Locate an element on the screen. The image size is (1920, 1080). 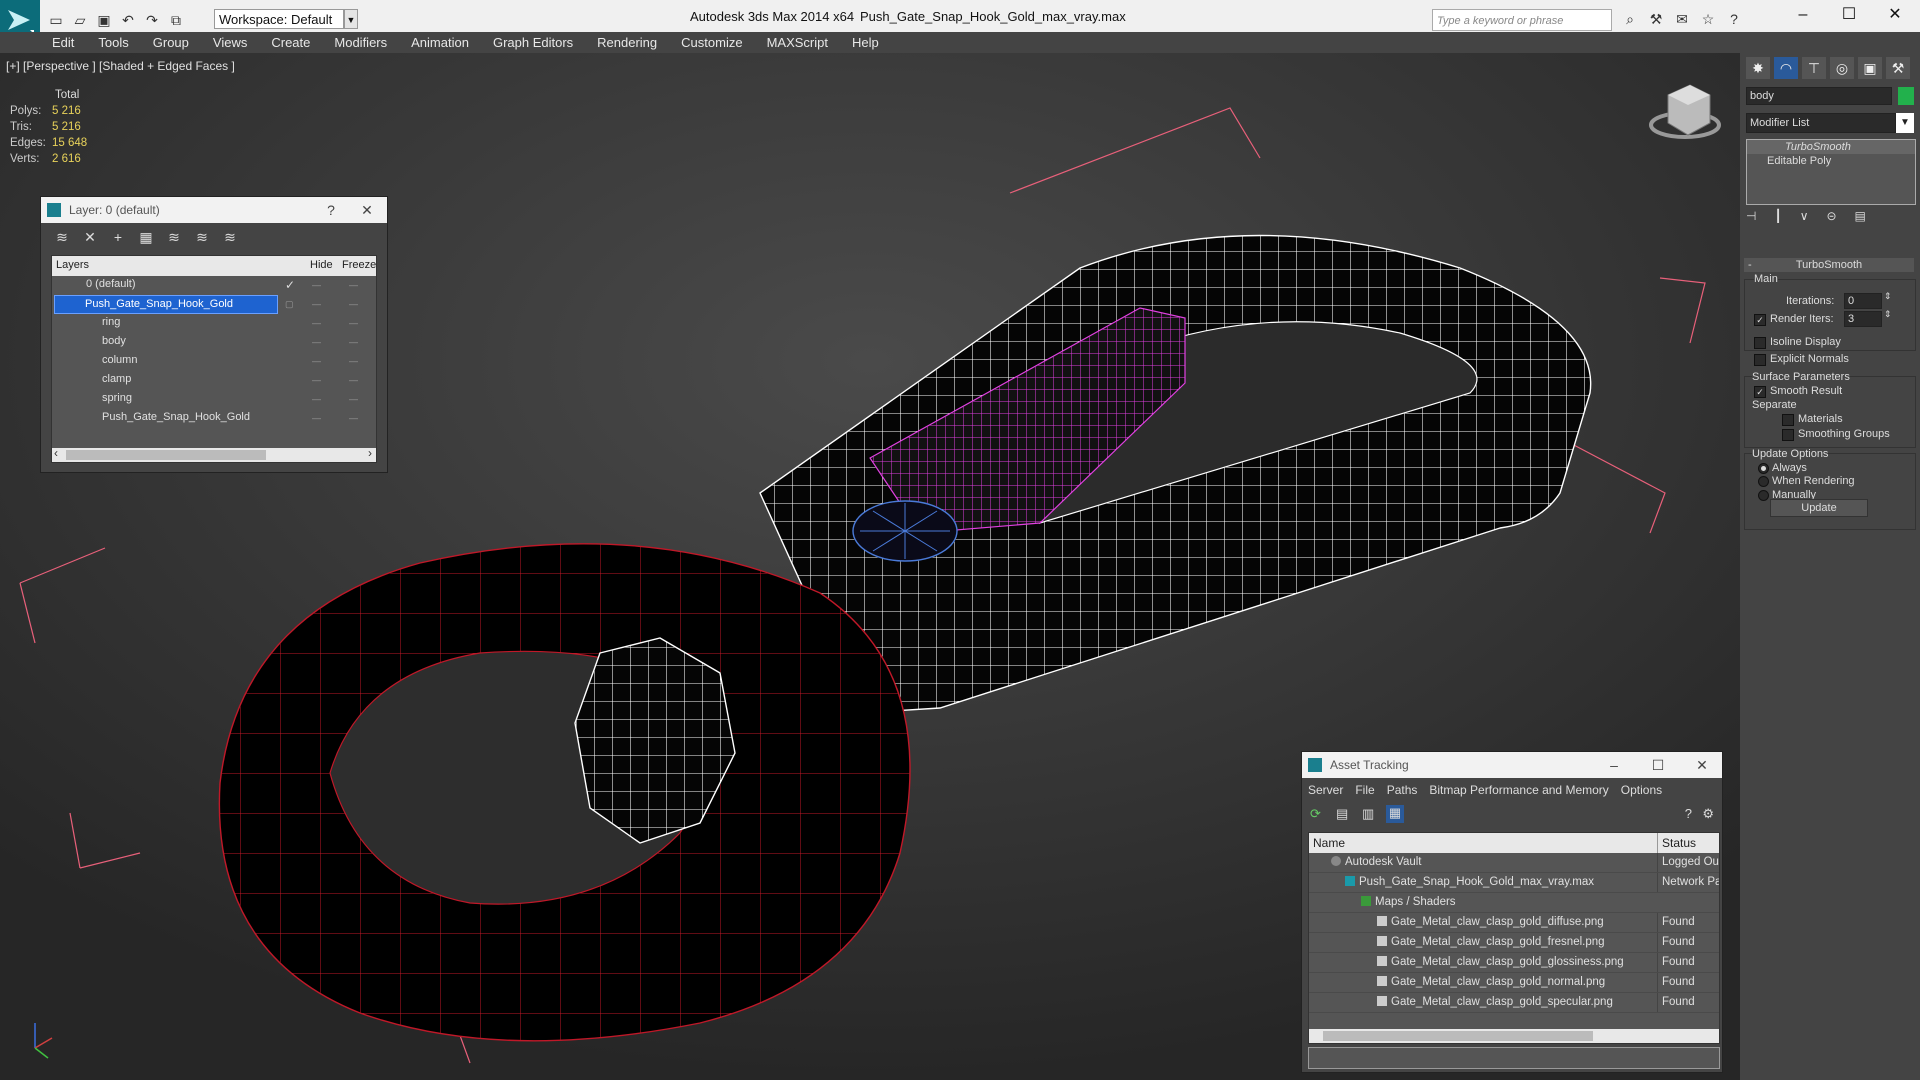
tree-view-icon: ▥ is located at coordinates (1368, 814).